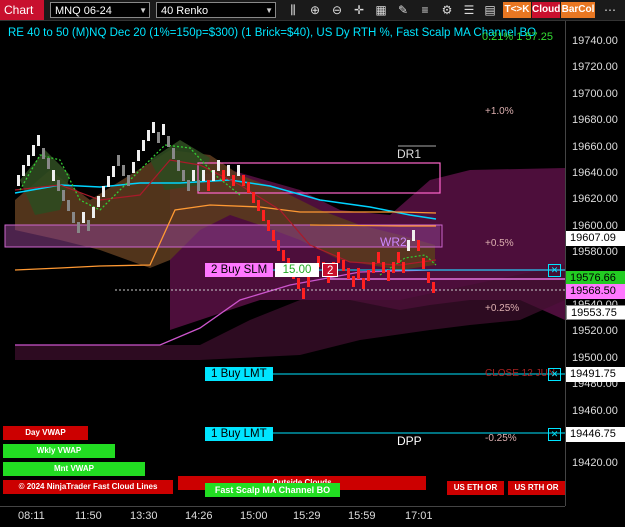 This screenshot has width=625, height=527. I want to click on pct-neg025-label: -0.25%, so click(501, 438).